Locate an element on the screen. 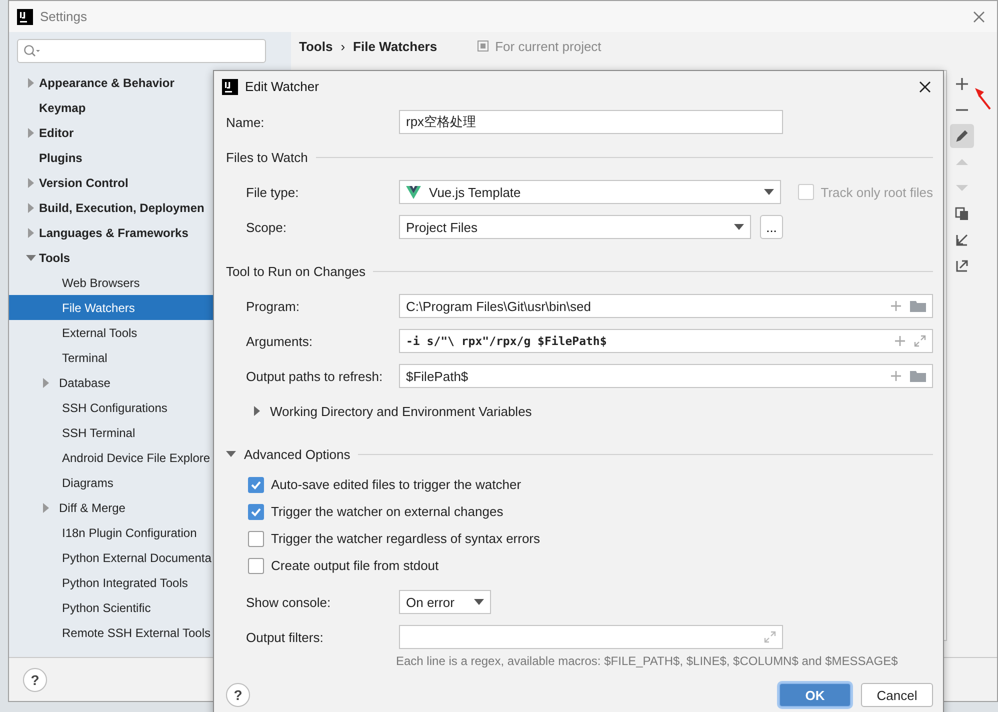  section-title: Advanced Options is located at coordinates (297, 454).